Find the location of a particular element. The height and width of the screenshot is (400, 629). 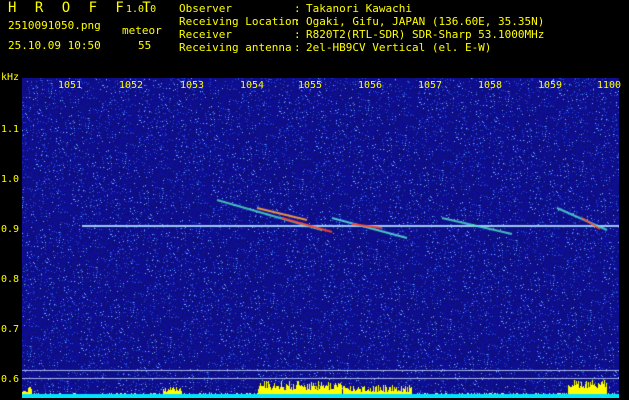

y-tick-label: 0.8 is located at coordinates (10, 279).